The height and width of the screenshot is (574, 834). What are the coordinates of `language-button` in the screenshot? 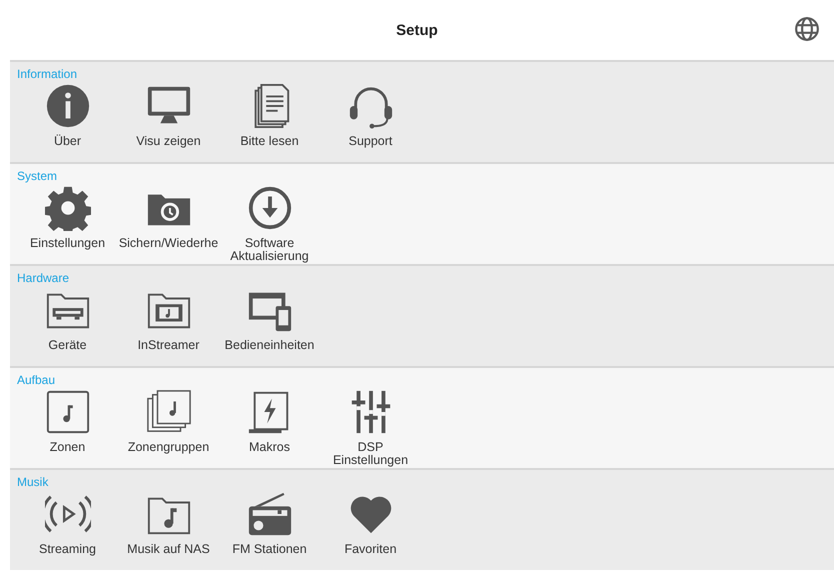 It's located at (807, 29).